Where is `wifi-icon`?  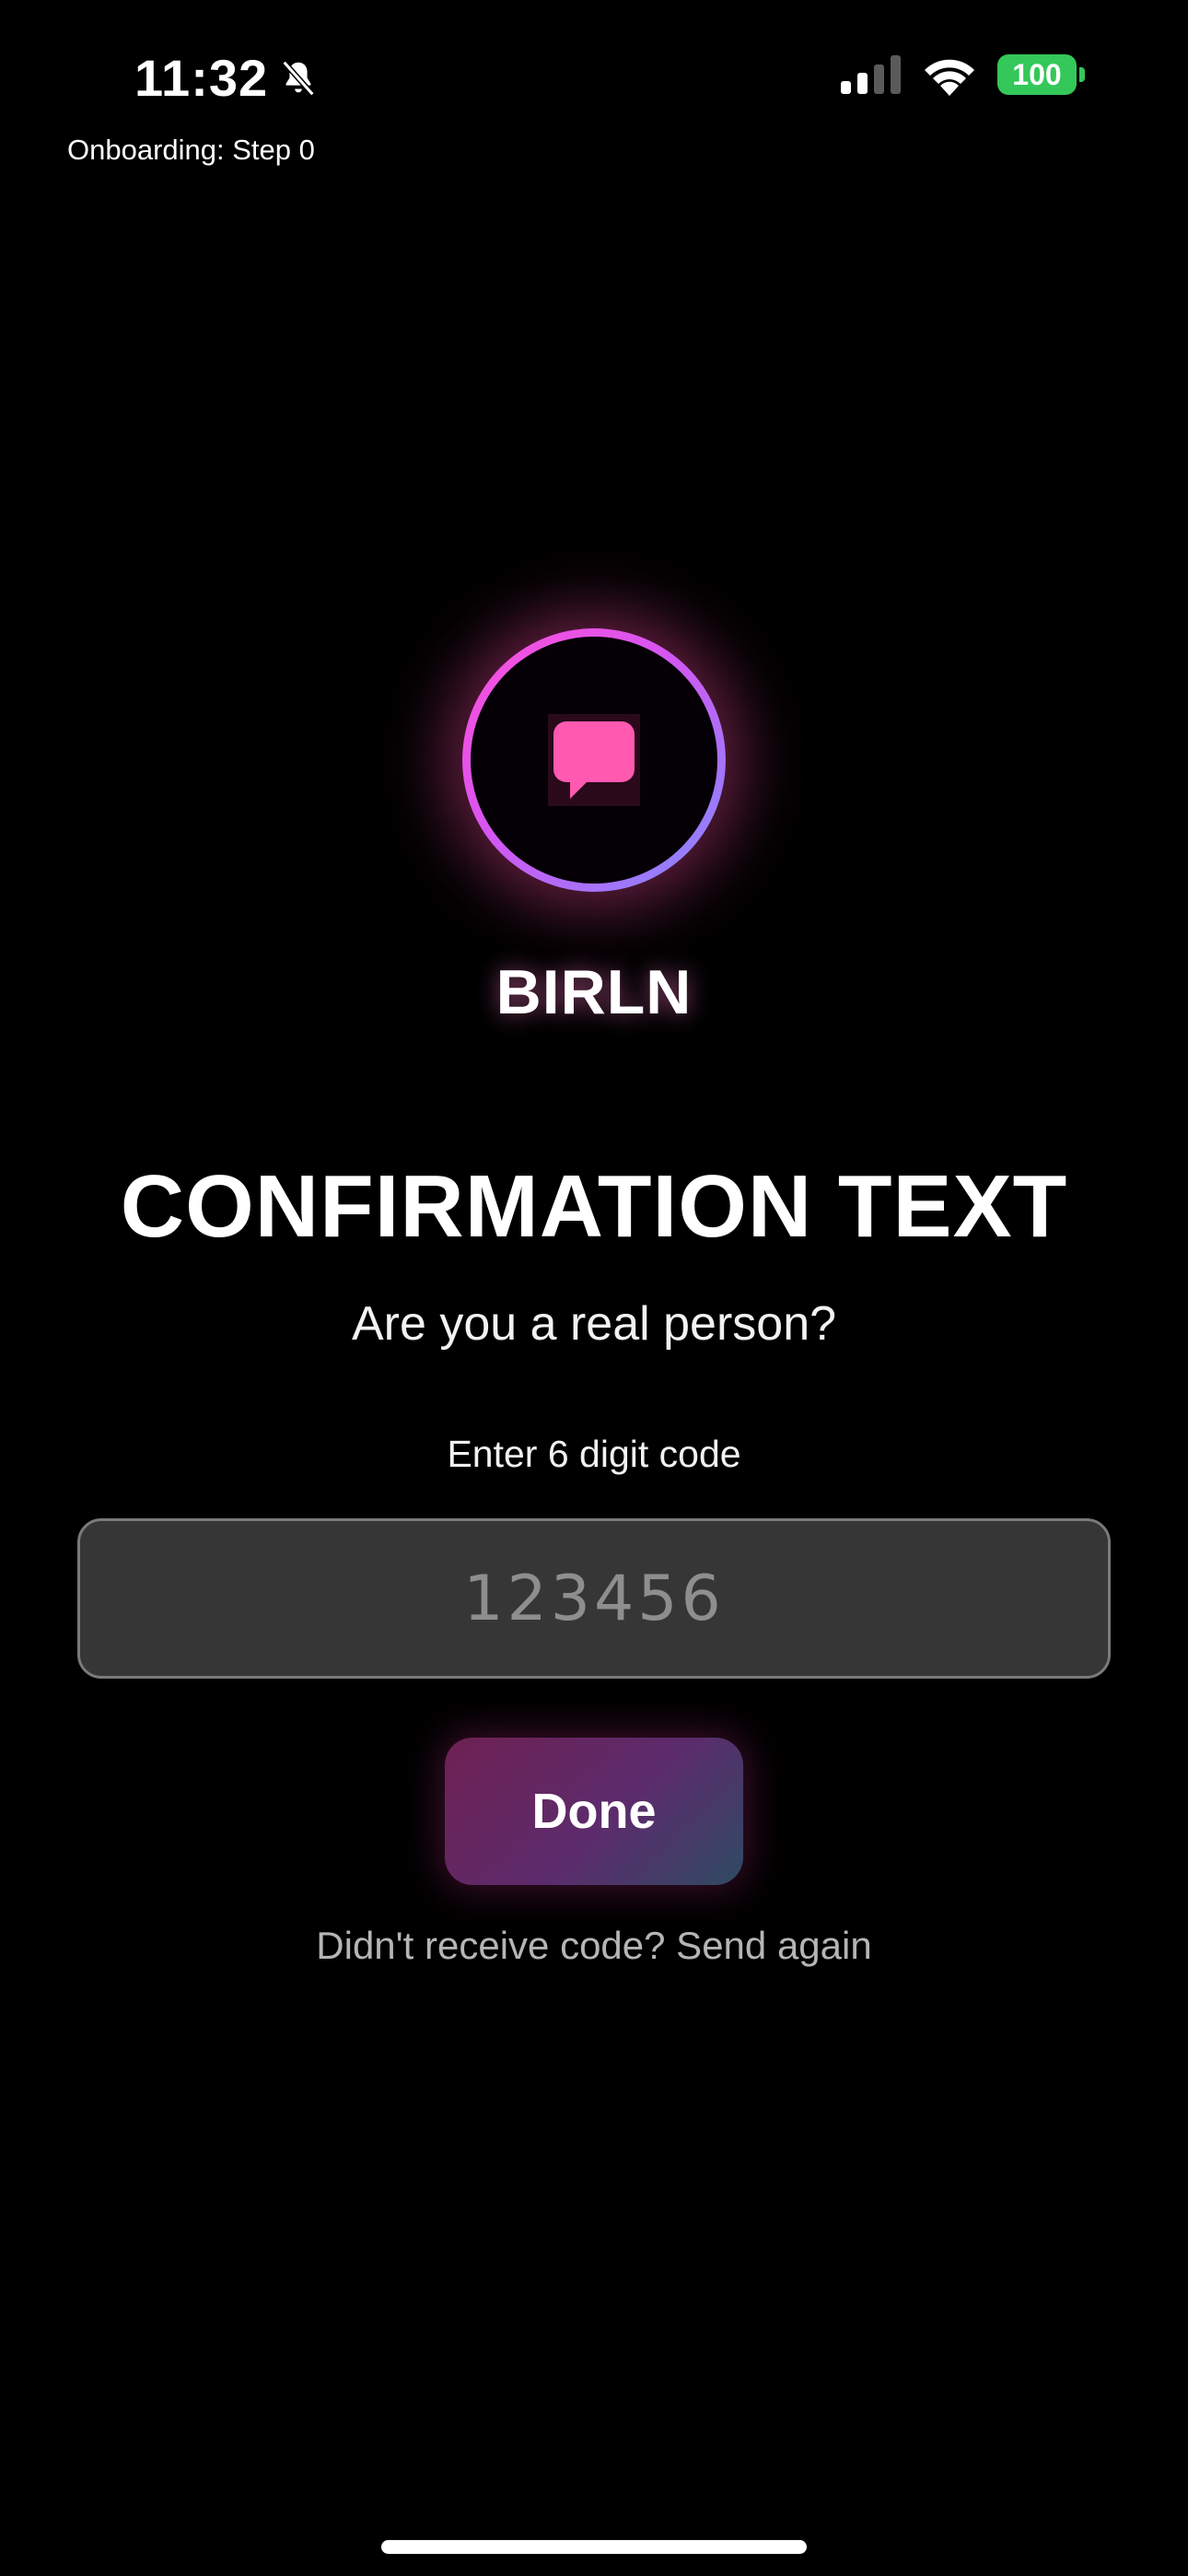 wifi-icon is located at coordinates (949, 77).